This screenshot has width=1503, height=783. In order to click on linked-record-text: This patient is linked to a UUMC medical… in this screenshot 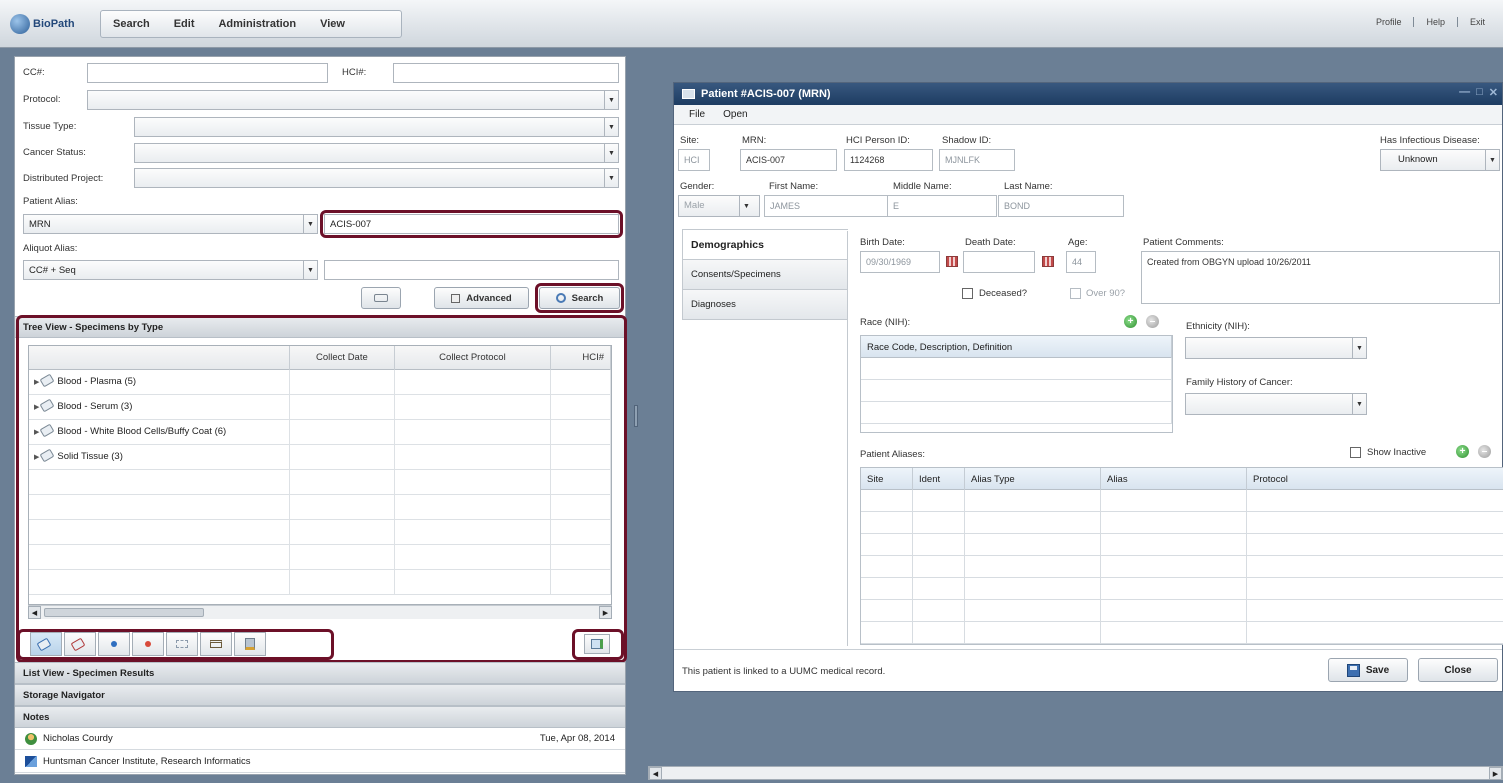, I will do `click(784, 671)`.